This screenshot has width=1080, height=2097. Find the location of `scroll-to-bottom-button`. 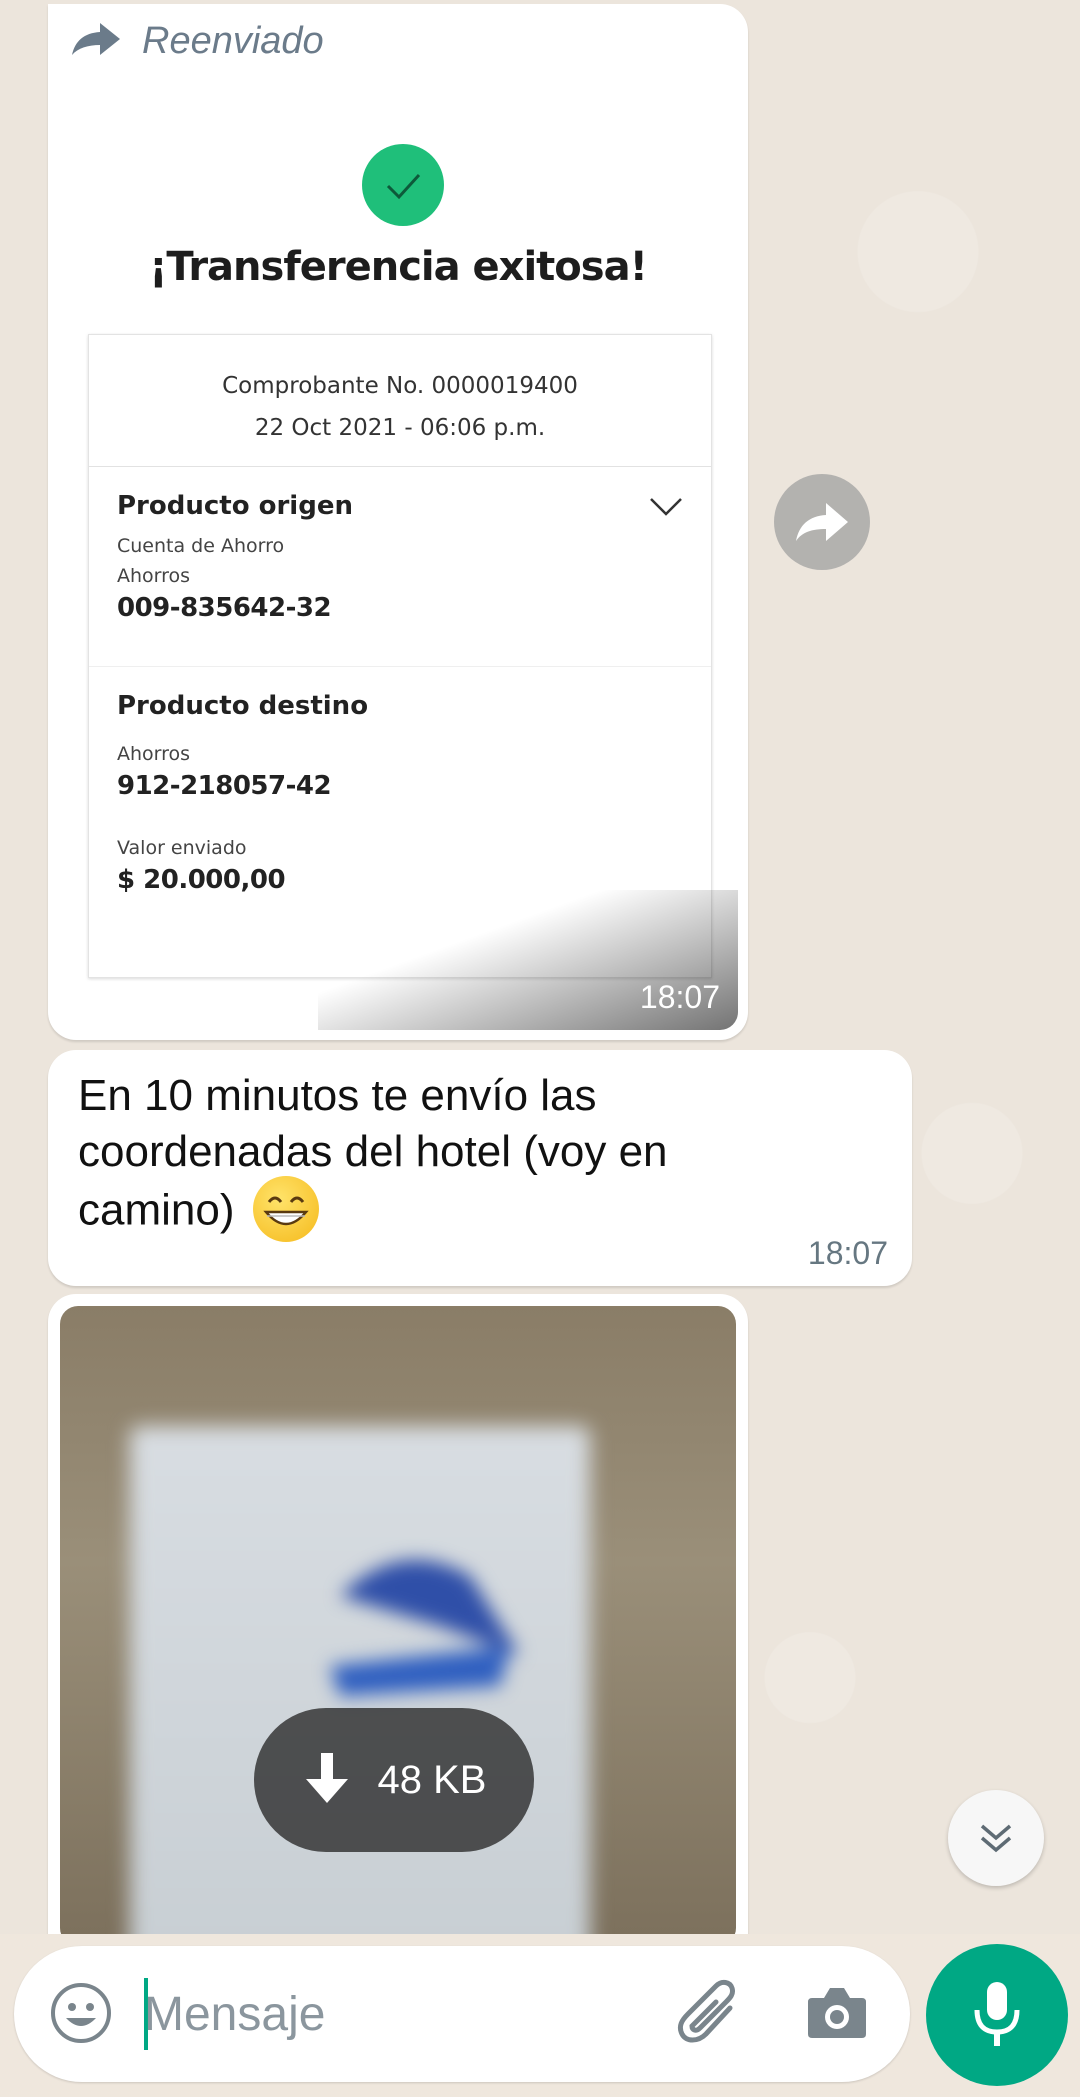

scroll-to-bottom-button is located at coordinates (996, 1838).